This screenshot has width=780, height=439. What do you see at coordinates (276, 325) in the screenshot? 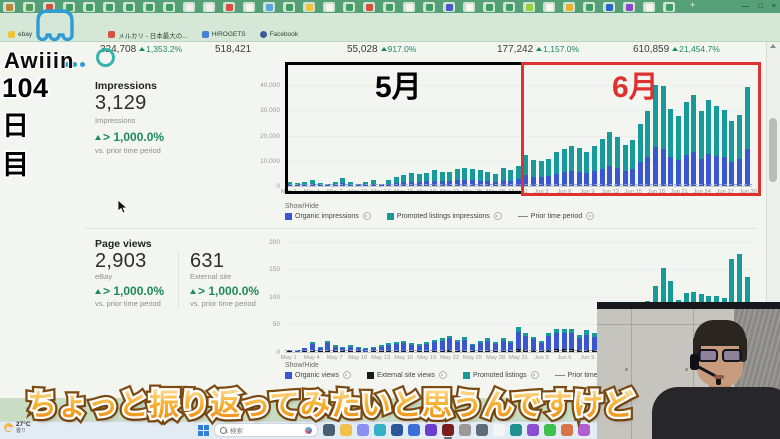
I see `y-axis-label: 50` at bounding box center [276, 325].